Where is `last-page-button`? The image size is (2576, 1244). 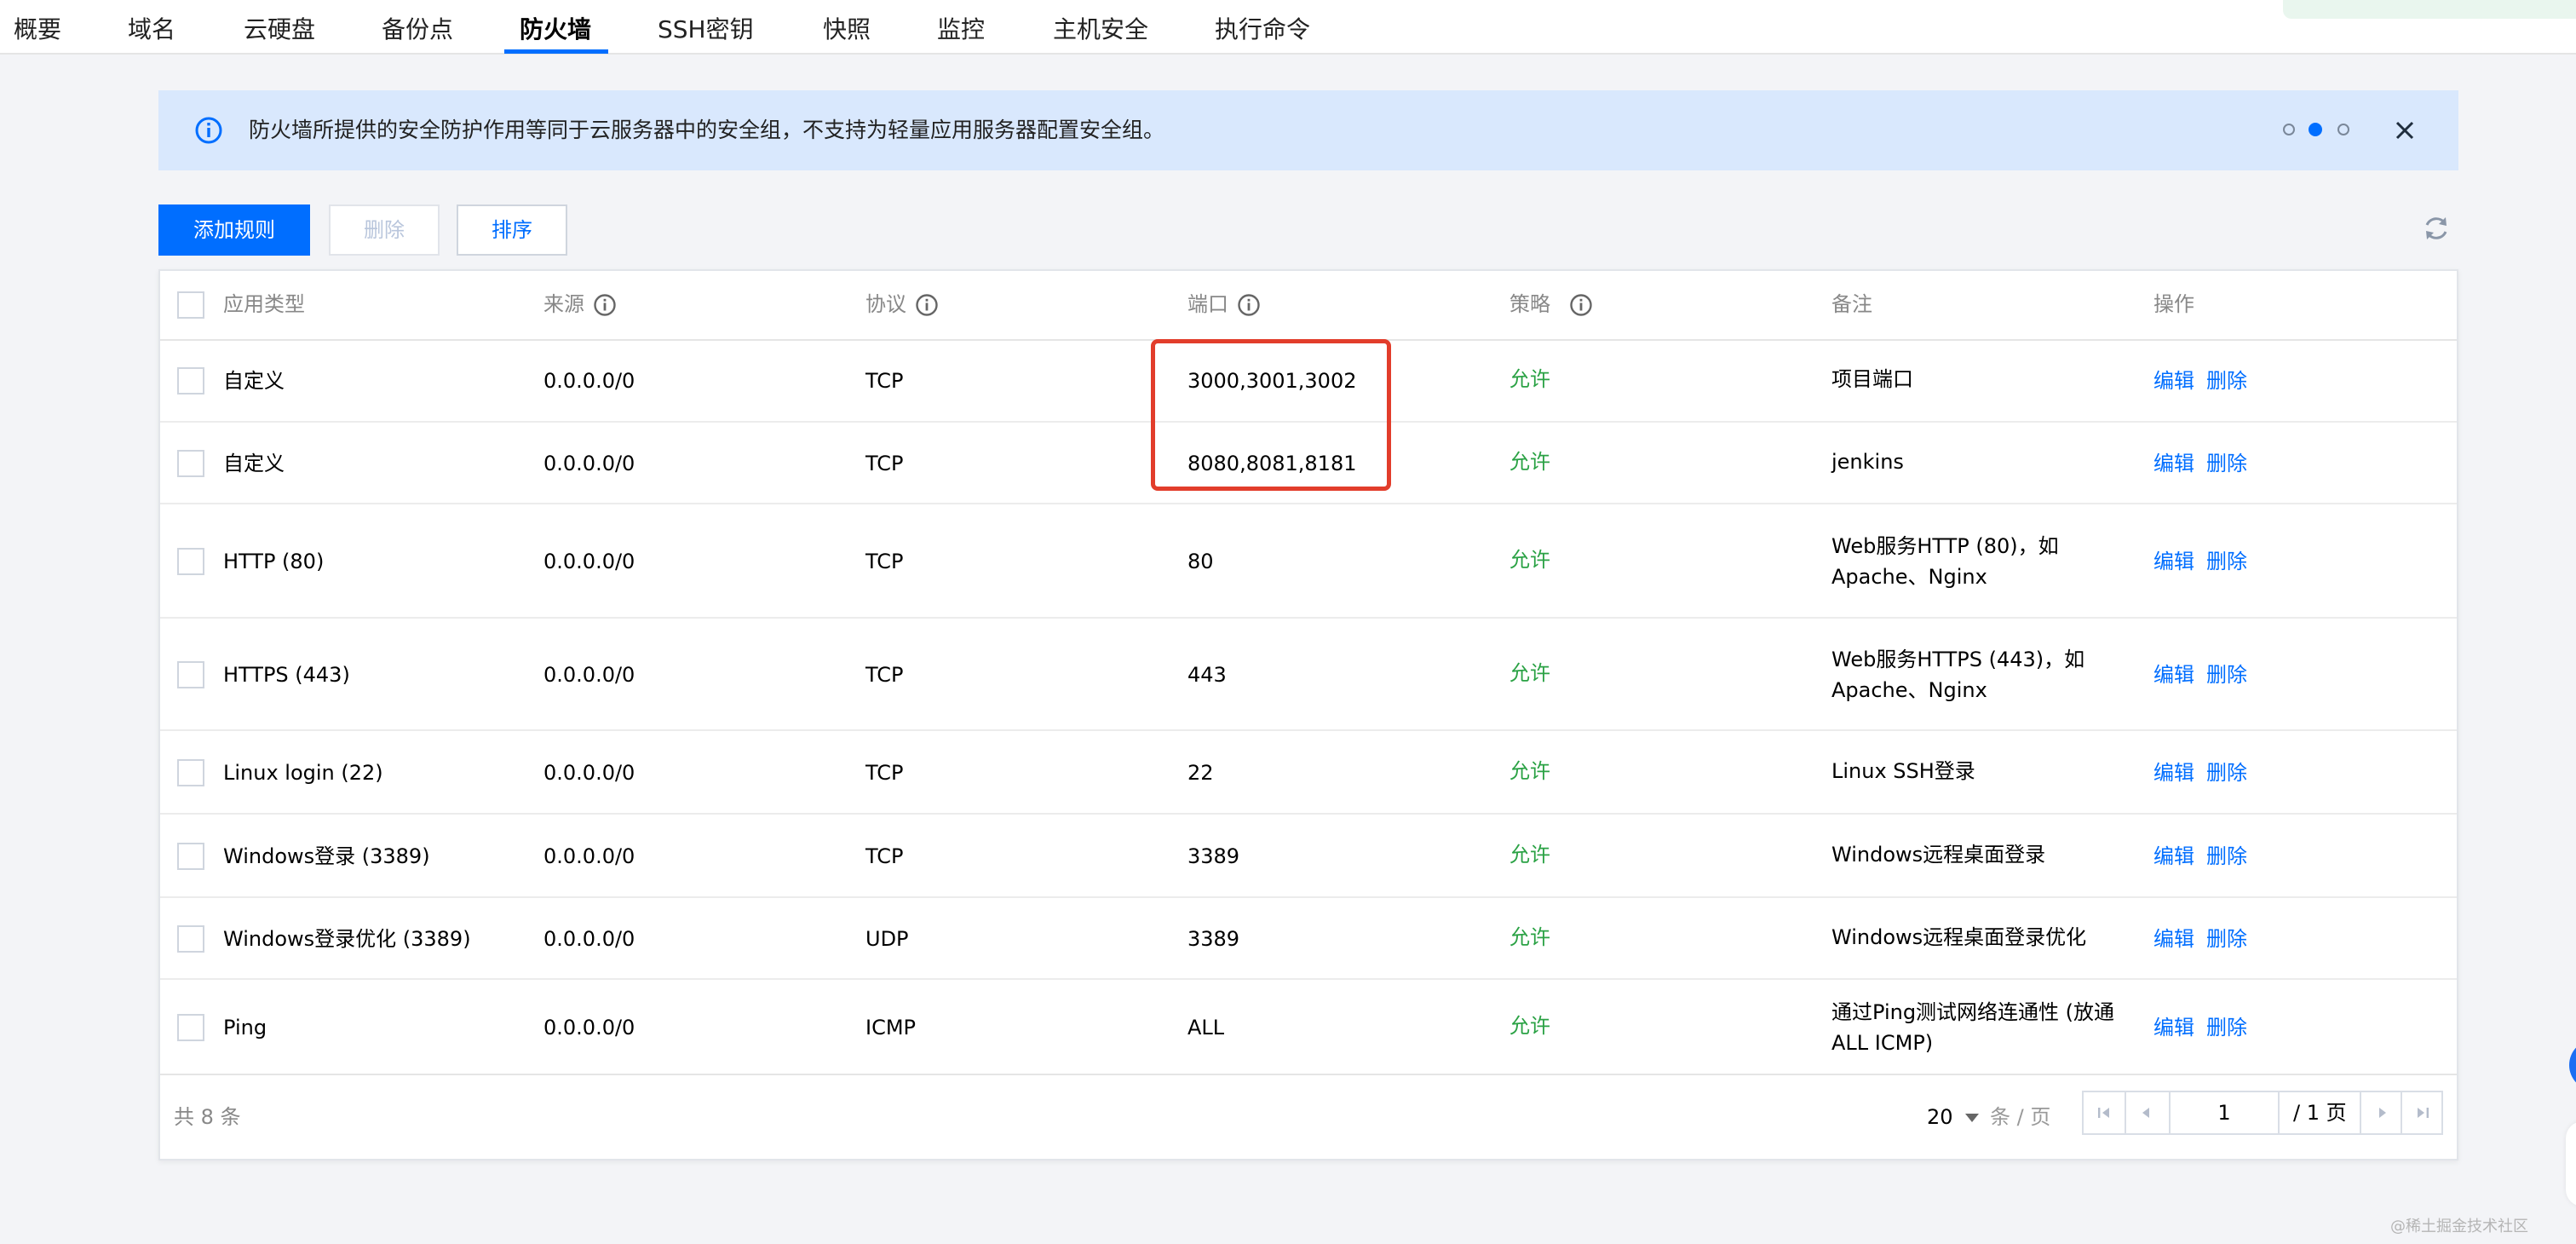
last-page-button is located at coordinates (2422, 1113).